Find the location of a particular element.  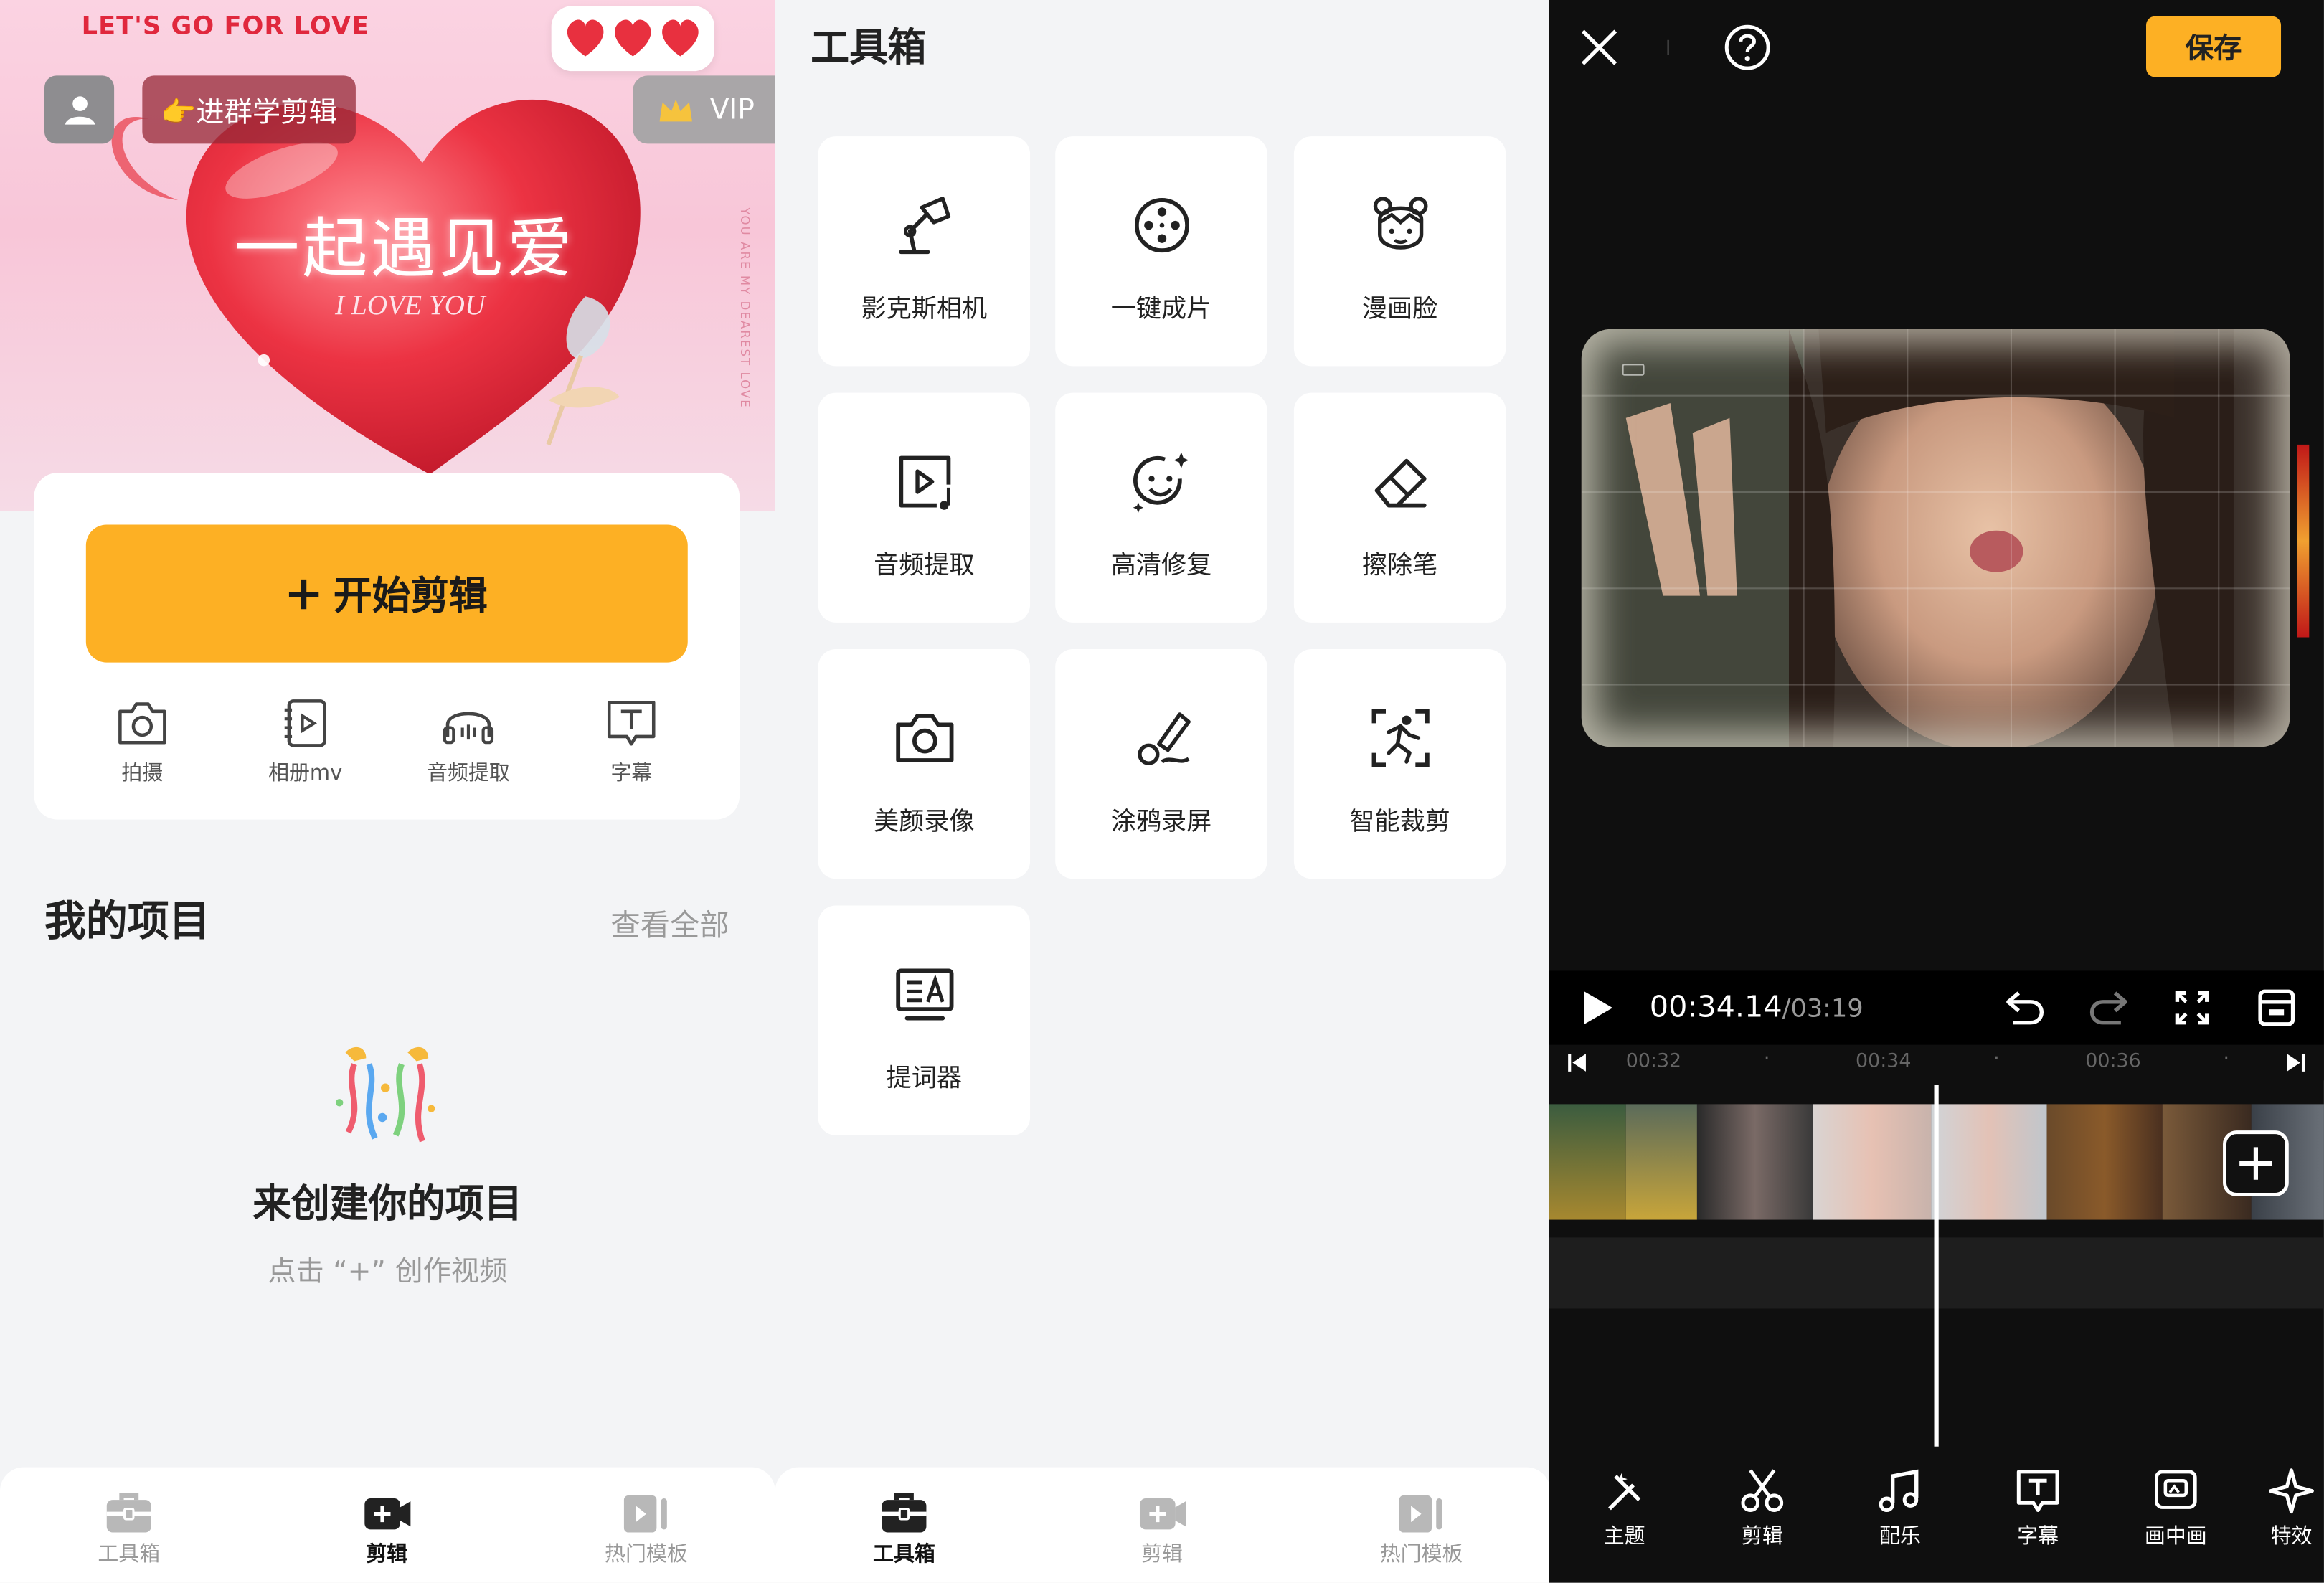

desk-lamp-icon is located at coordinates (924, 226).